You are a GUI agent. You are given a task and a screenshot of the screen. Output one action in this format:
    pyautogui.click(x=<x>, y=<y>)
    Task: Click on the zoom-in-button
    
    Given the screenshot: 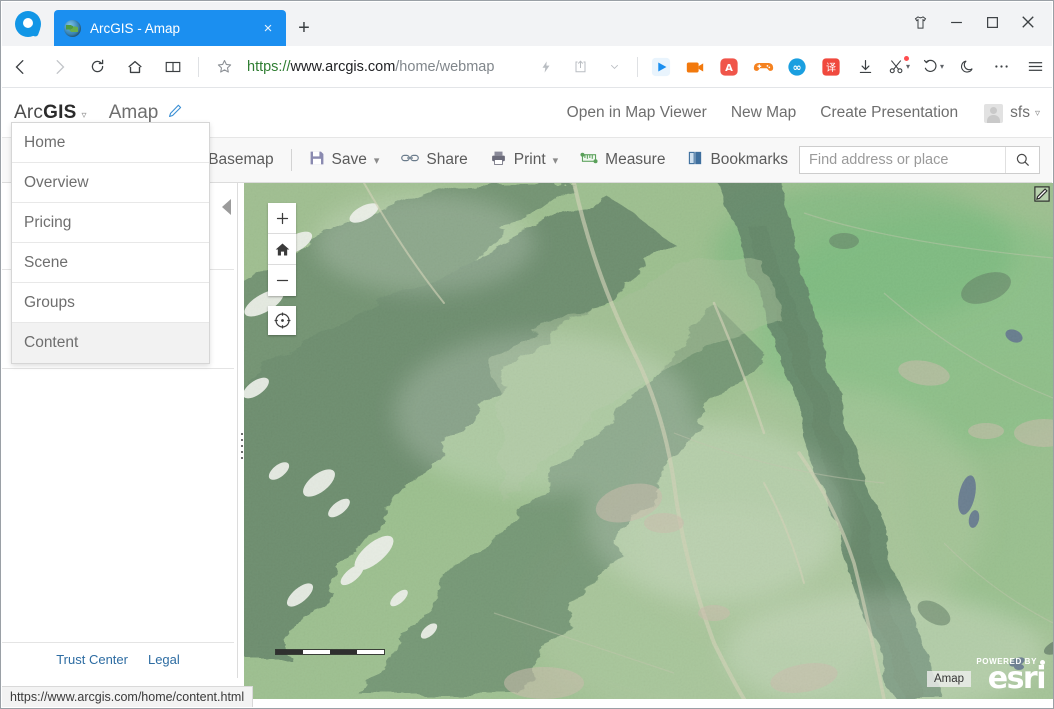 What is the action you would take?
    pyautogui.click(x=282, y=218)
    